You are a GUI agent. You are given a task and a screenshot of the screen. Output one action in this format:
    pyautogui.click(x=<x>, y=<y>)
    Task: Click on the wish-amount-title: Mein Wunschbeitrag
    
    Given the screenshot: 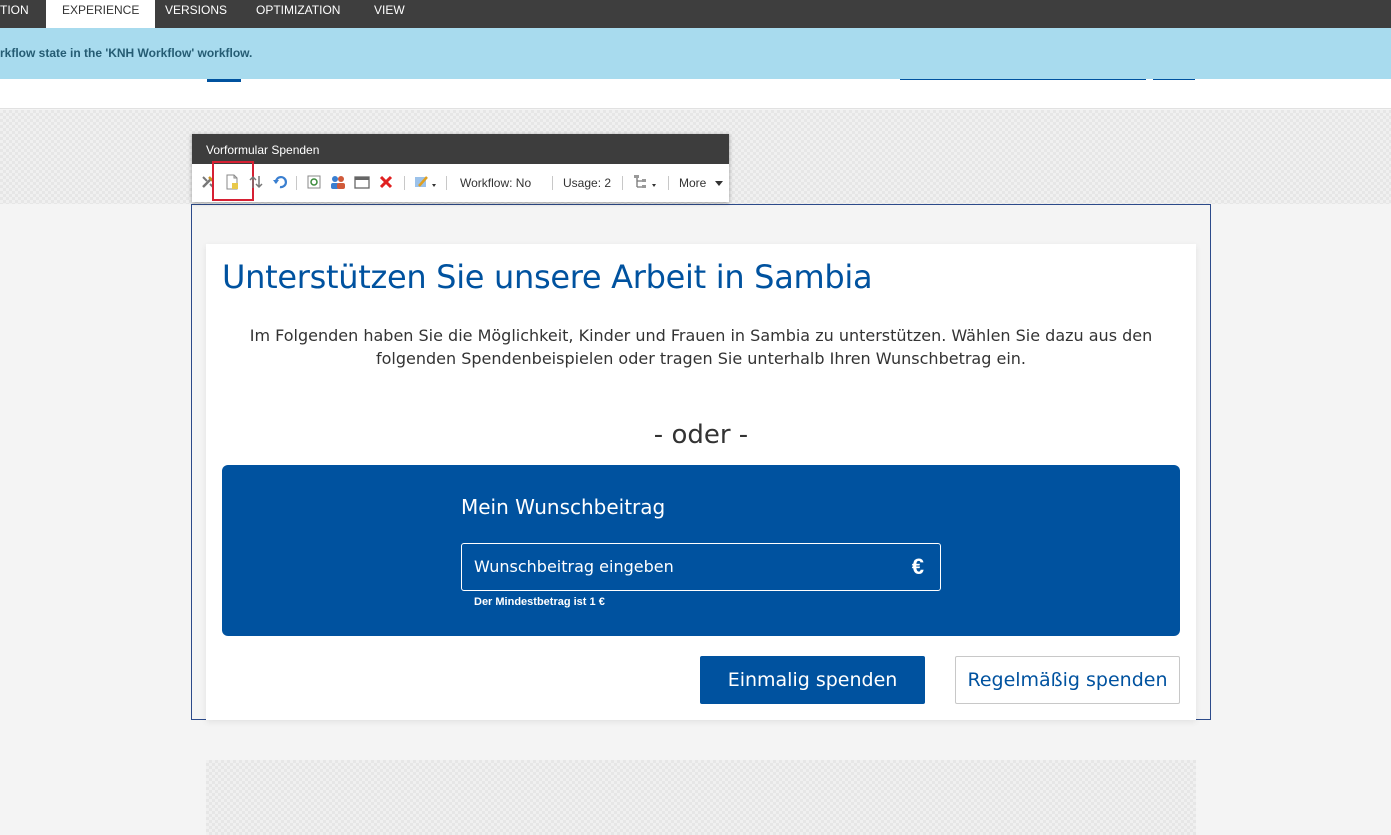 What is the action you would take?
    pyautogui.click(x=563, y=507)
    